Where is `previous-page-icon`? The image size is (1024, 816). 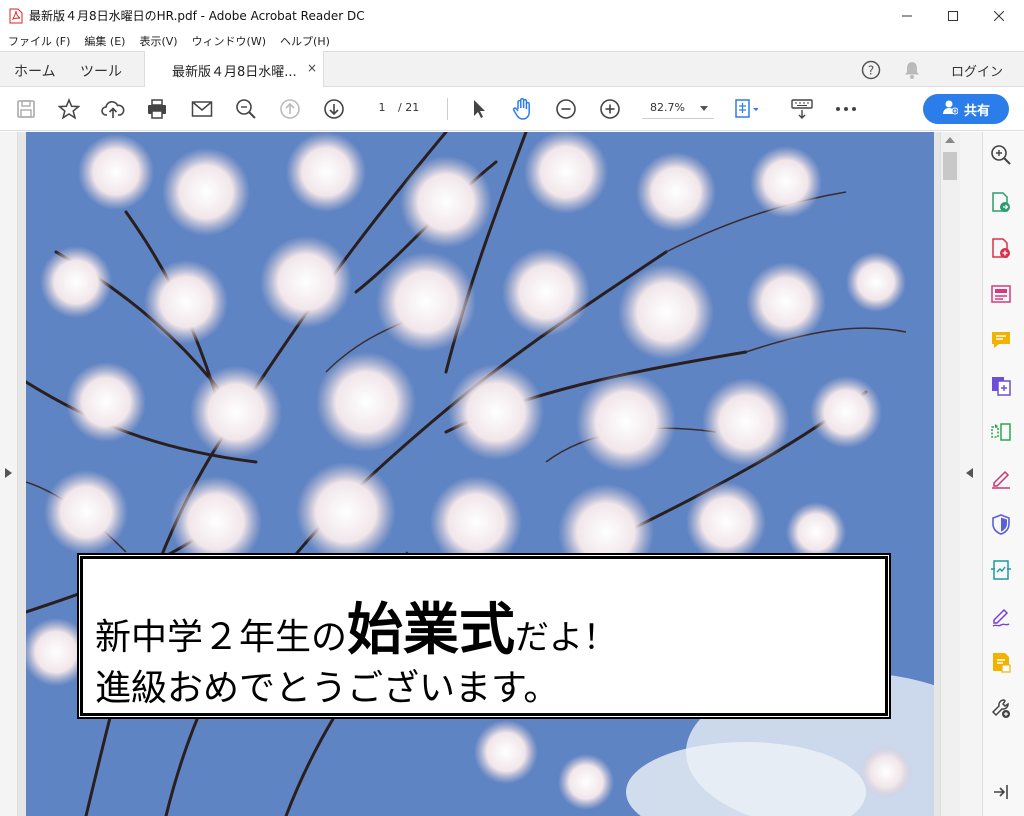 previous-page-icon is located at coordinates (290, 109).